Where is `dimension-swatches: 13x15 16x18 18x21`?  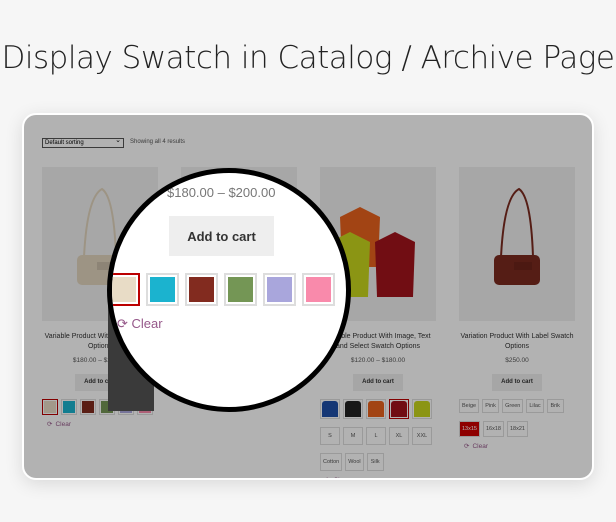
dimension-swatches: 13x15 16x18 18x21 is located at coordinates (517, 429).